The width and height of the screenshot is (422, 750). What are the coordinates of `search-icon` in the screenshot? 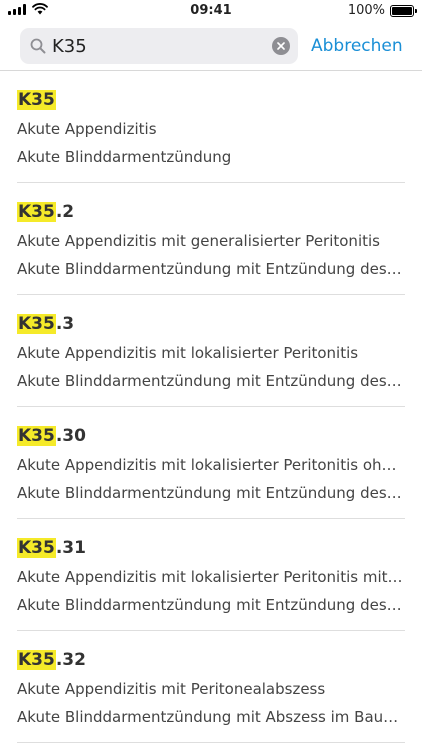 It's located at (38, 46).